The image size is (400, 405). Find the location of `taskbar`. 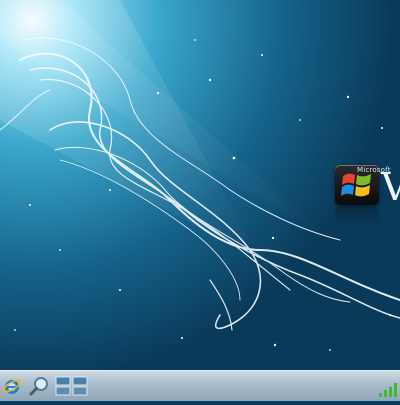

taskbar is located at coordinates (200, 385).